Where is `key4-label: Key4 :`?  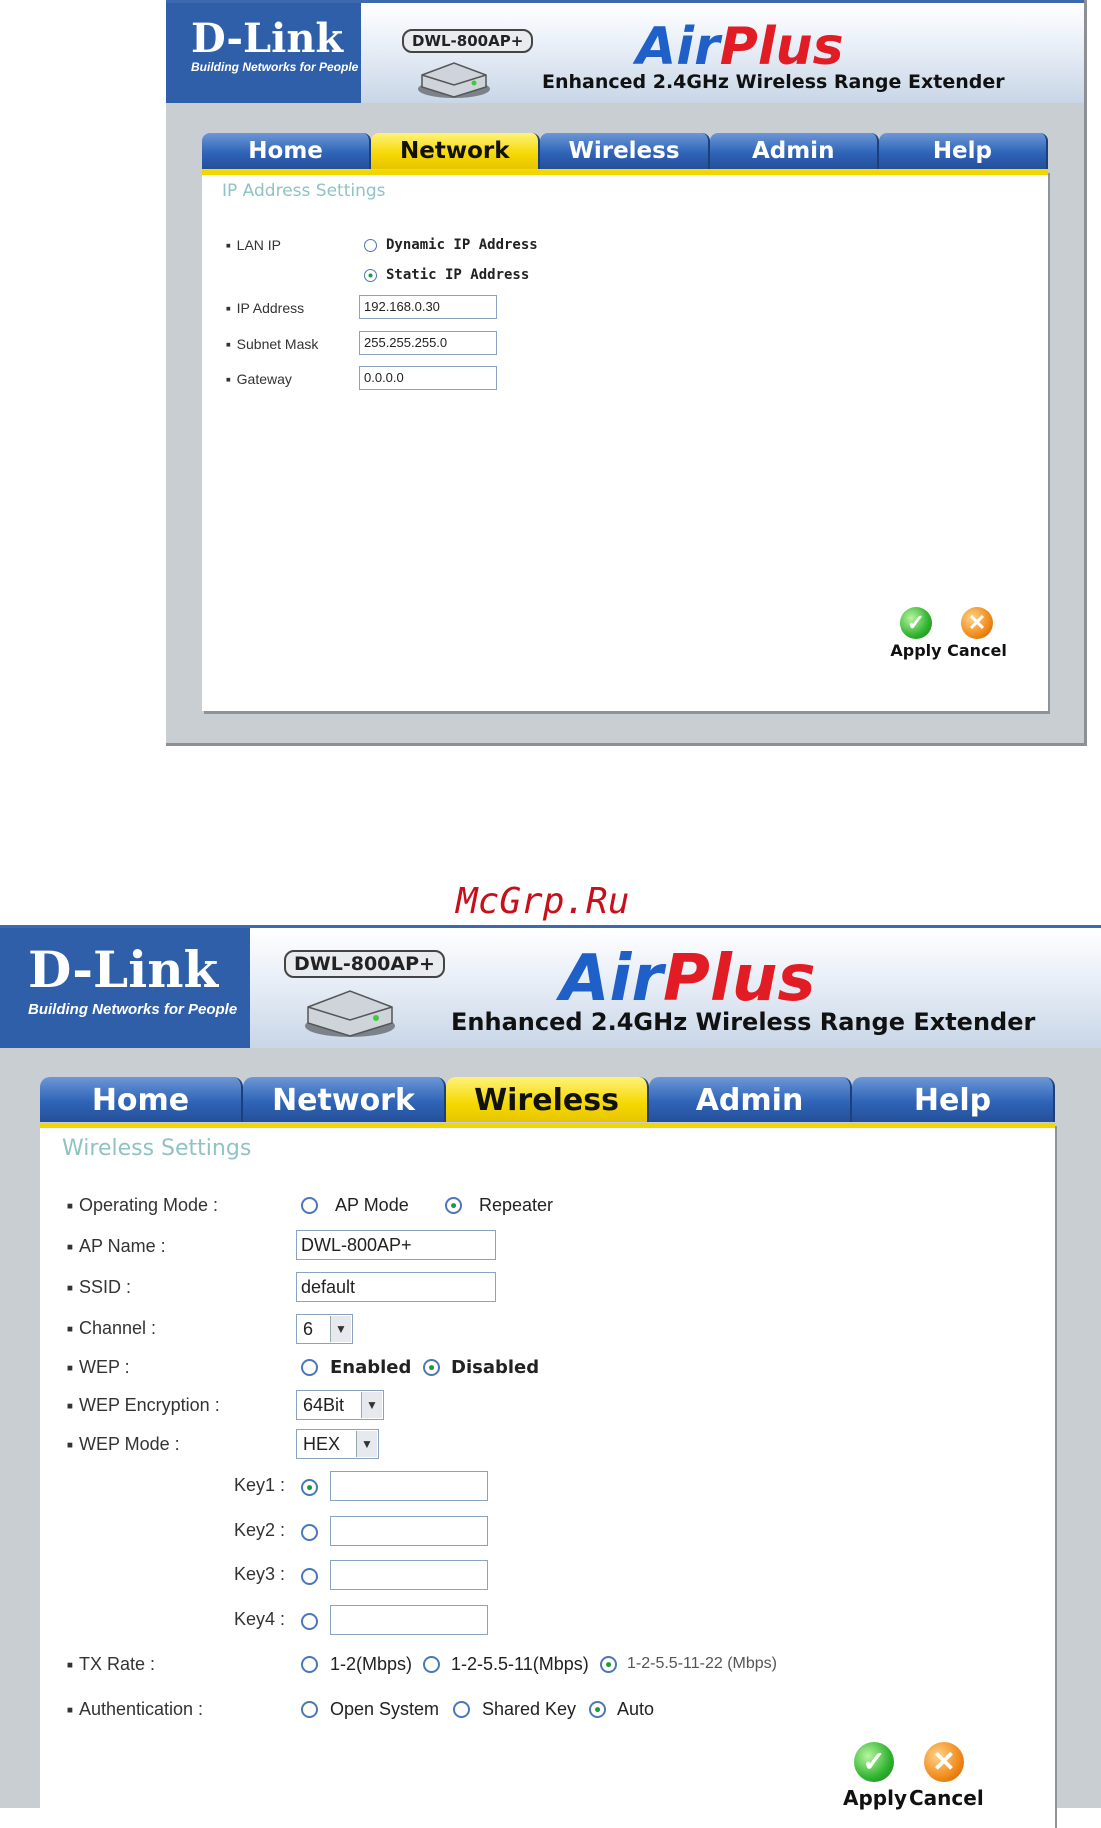 key4-label: Key4 : is located at coordinates (260, 1619).